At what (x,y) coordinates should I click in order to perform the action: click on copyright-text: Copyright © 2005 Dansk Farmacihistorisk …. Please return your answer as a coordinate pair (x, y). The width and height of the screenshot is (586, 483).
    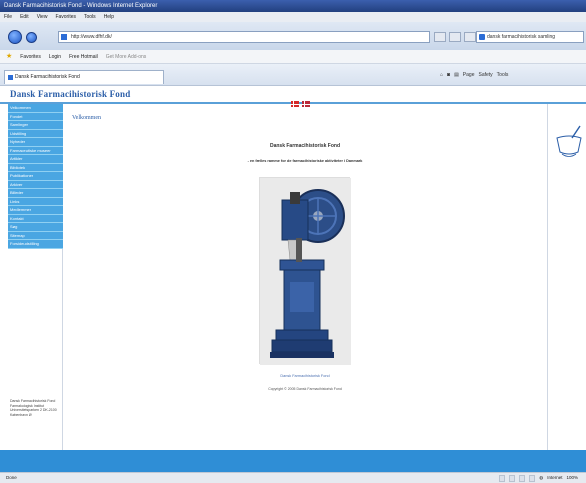
    Looking at the image, I should click on (305, 389).